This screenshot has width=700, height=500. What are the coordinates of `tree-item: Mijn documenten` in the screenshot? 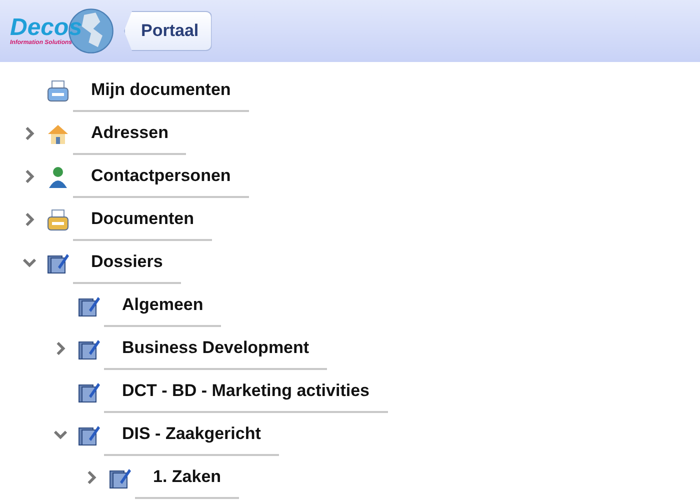 It's located at (161, 90).